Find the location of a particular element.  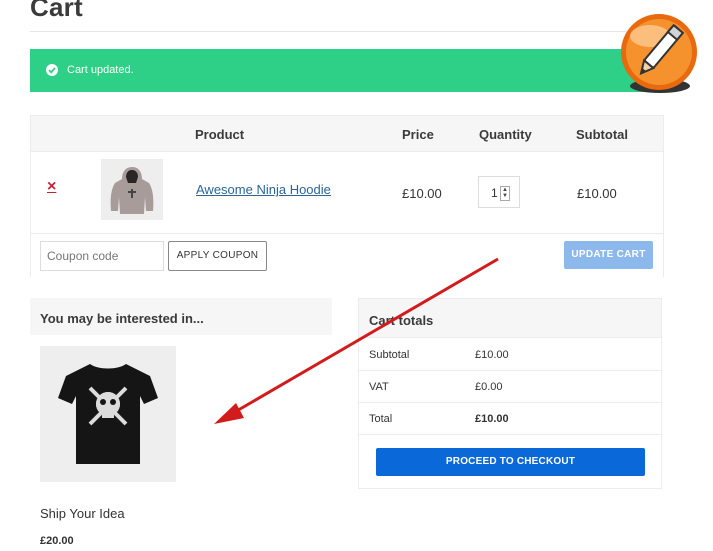

remove-icon: × is located at coordinates (51, 187).